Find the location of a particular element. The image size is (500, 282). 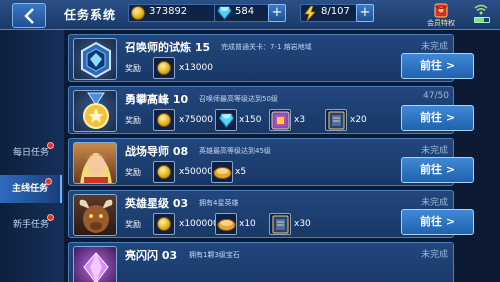

back-button is located at coordinates (29, 15).